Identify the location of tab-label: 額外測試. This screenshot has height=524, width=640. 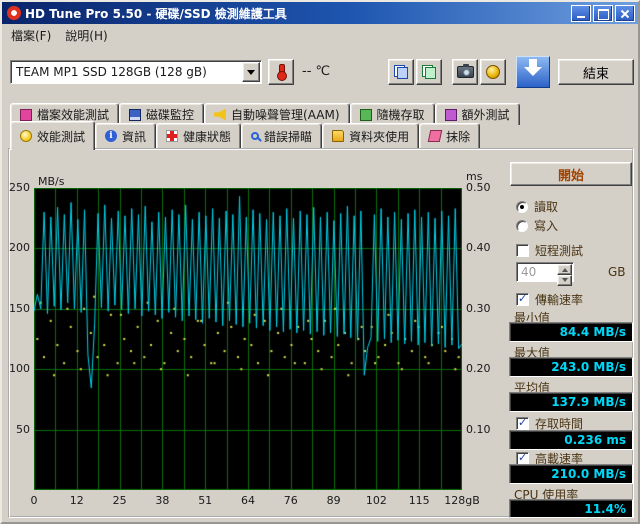
(485, 115).